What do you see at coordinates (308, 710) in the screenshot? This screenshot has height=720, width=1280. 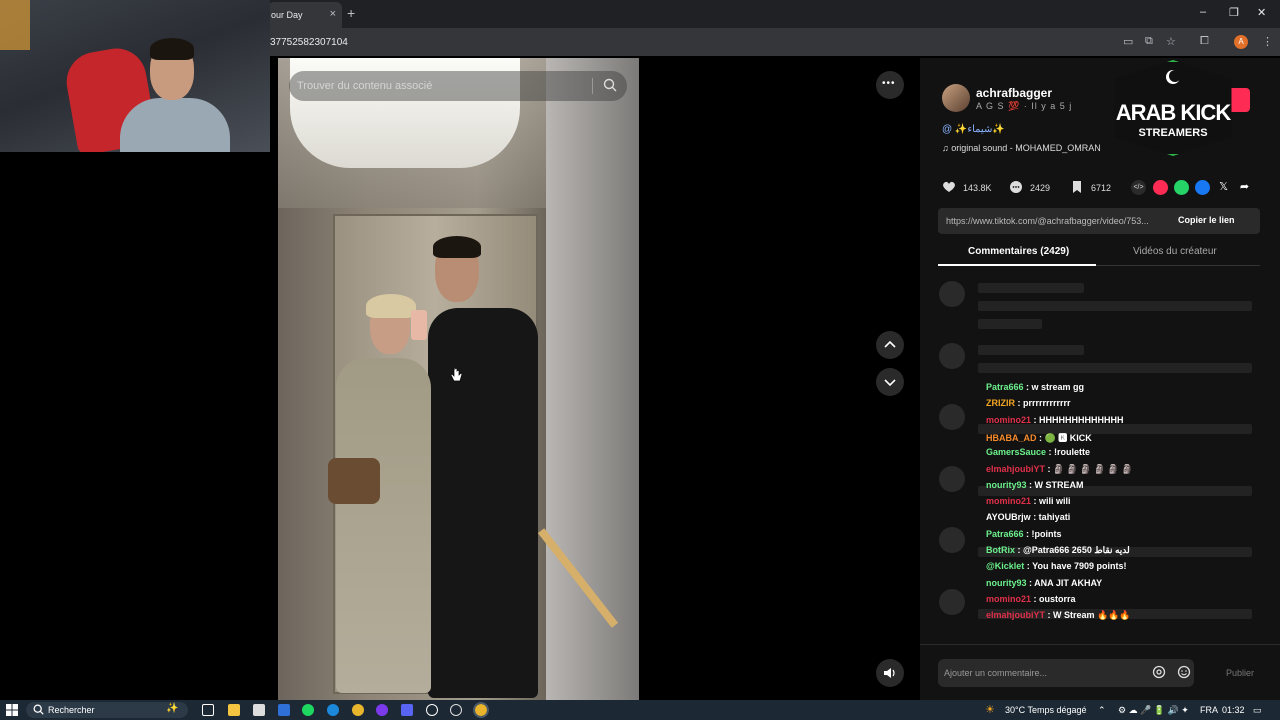 I see `spotify-icon` at bounding box center [308, 710].